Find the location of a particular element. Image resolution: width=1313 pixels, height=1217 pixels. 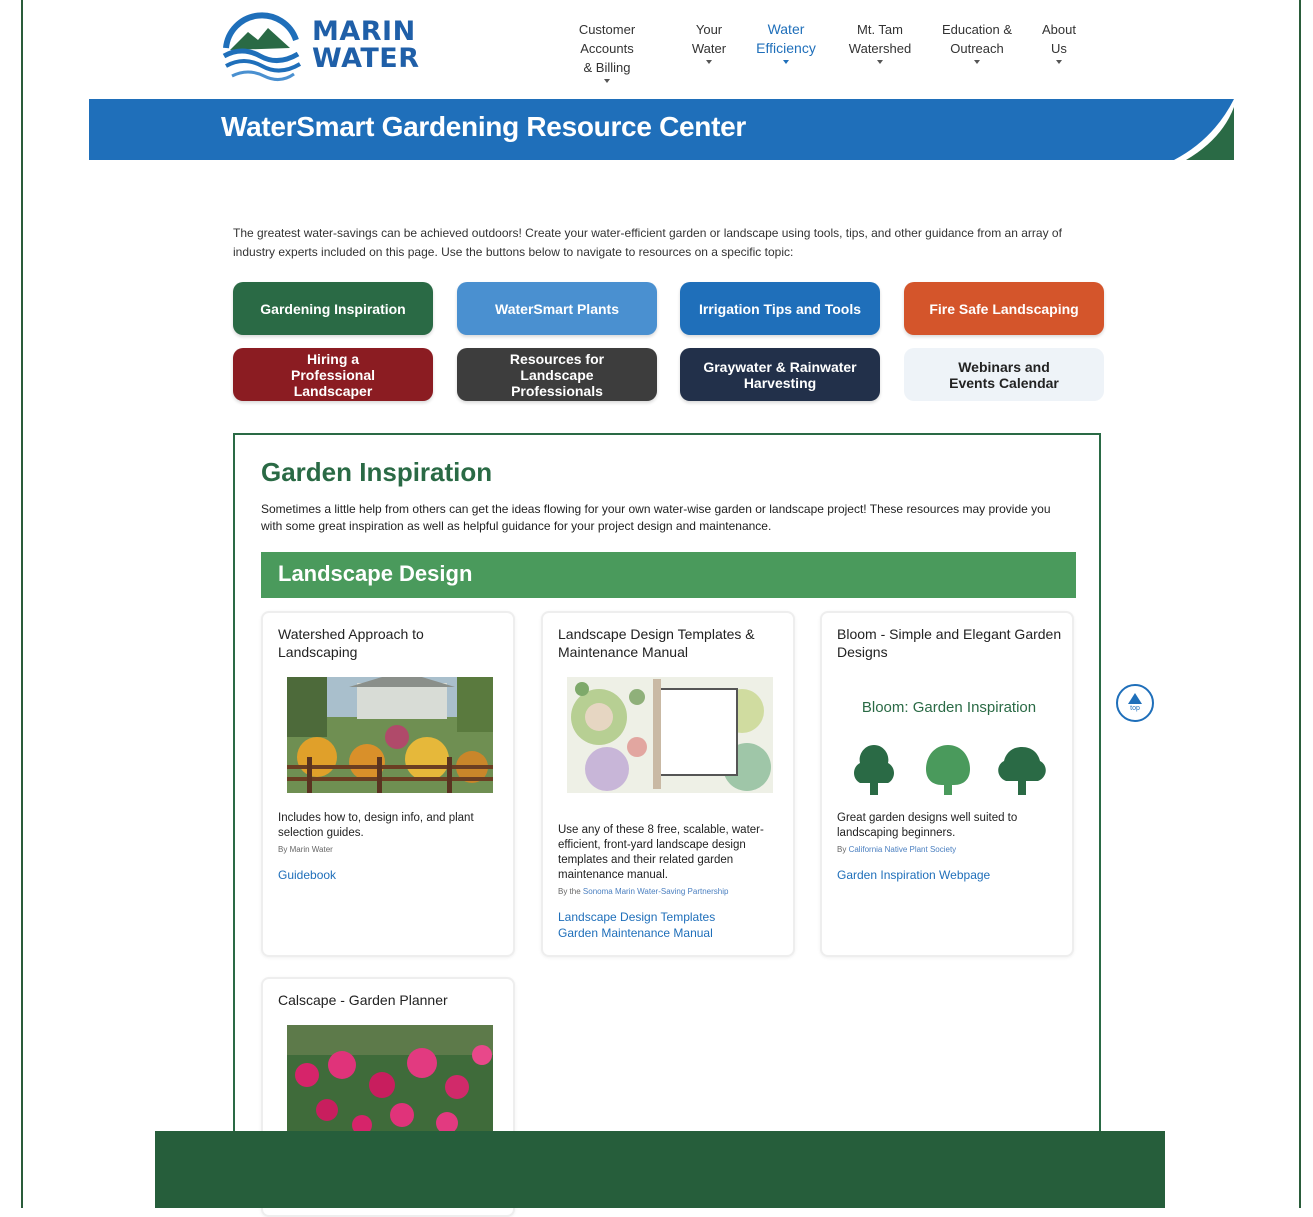

page-frame-right is located at coordinates (1300, 604).